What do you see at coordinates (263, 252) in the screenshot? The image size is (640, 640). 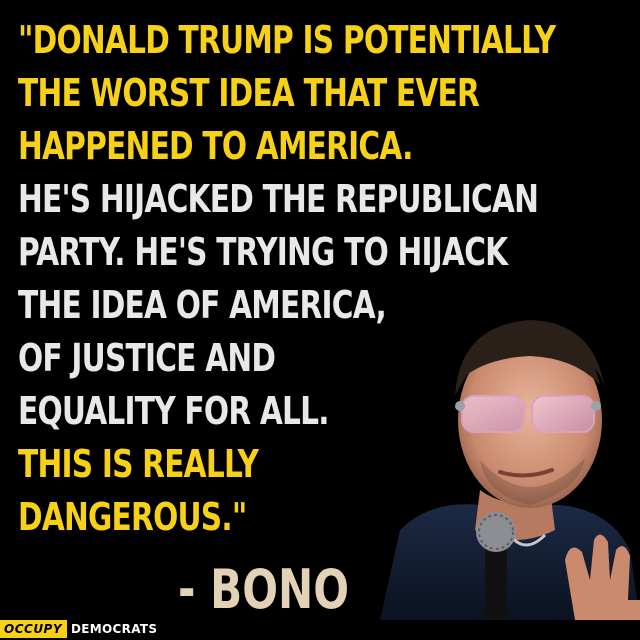 I see `quote-line-5: PARTY. HE'S TRYING TO HIJACK` at bounding box center [263, 252].